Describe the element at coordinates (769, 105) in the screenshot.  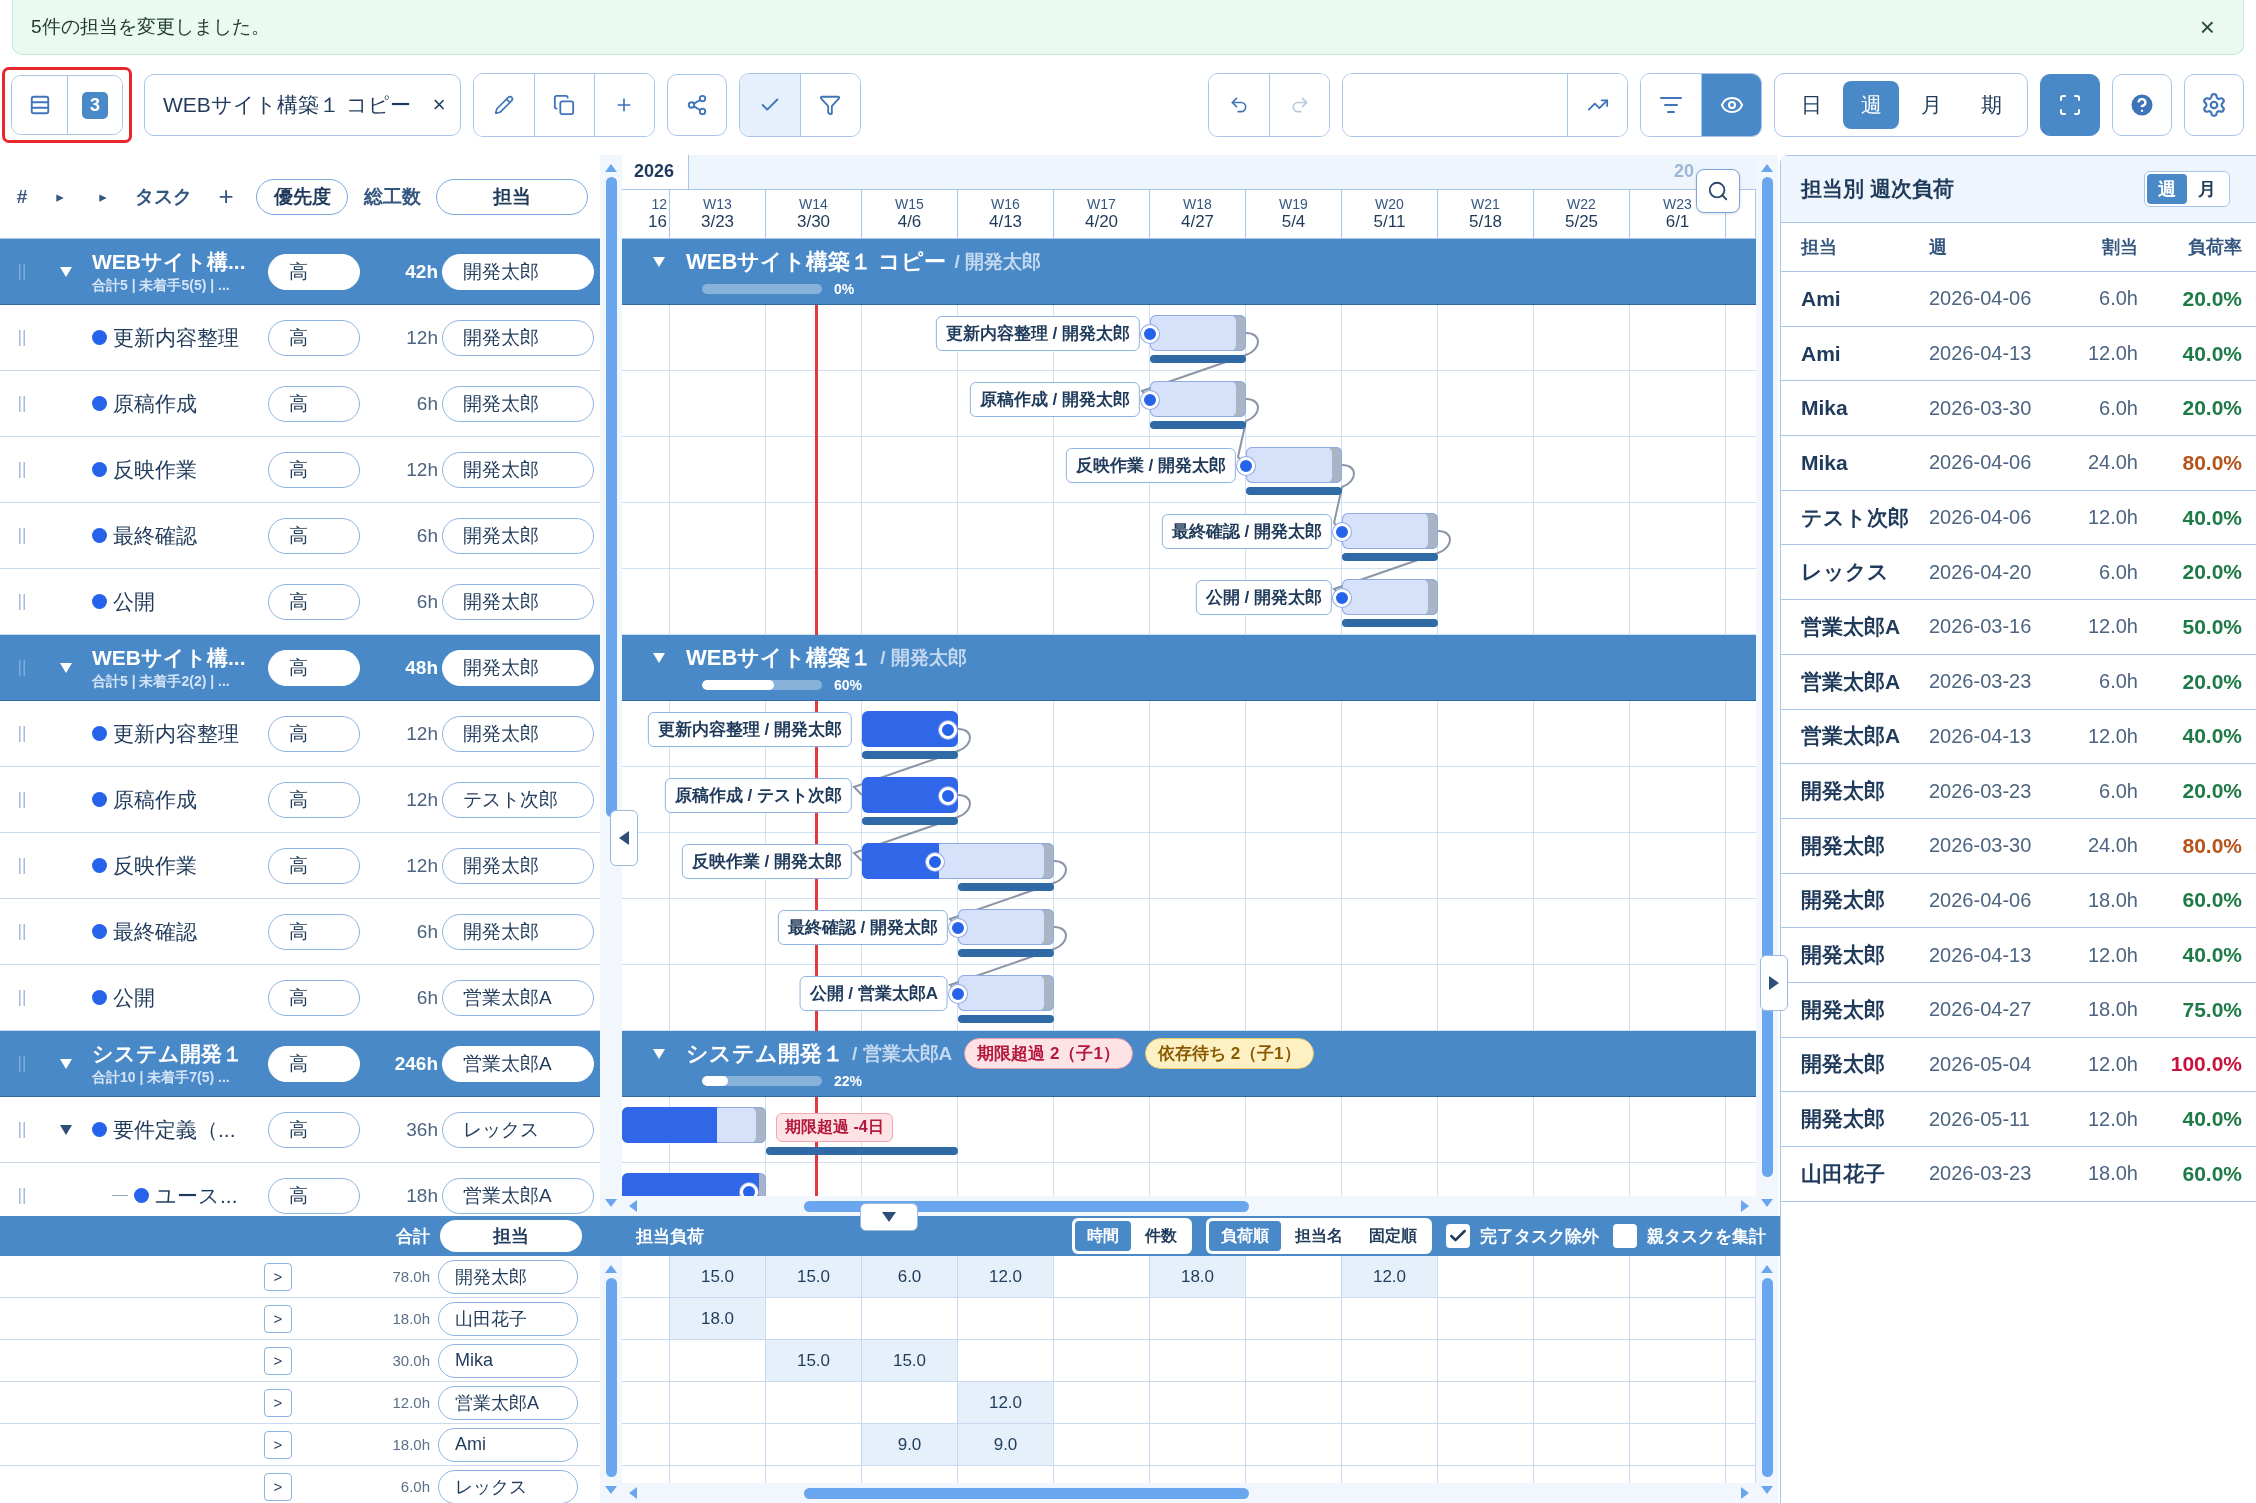
I see `check-button` at that location.